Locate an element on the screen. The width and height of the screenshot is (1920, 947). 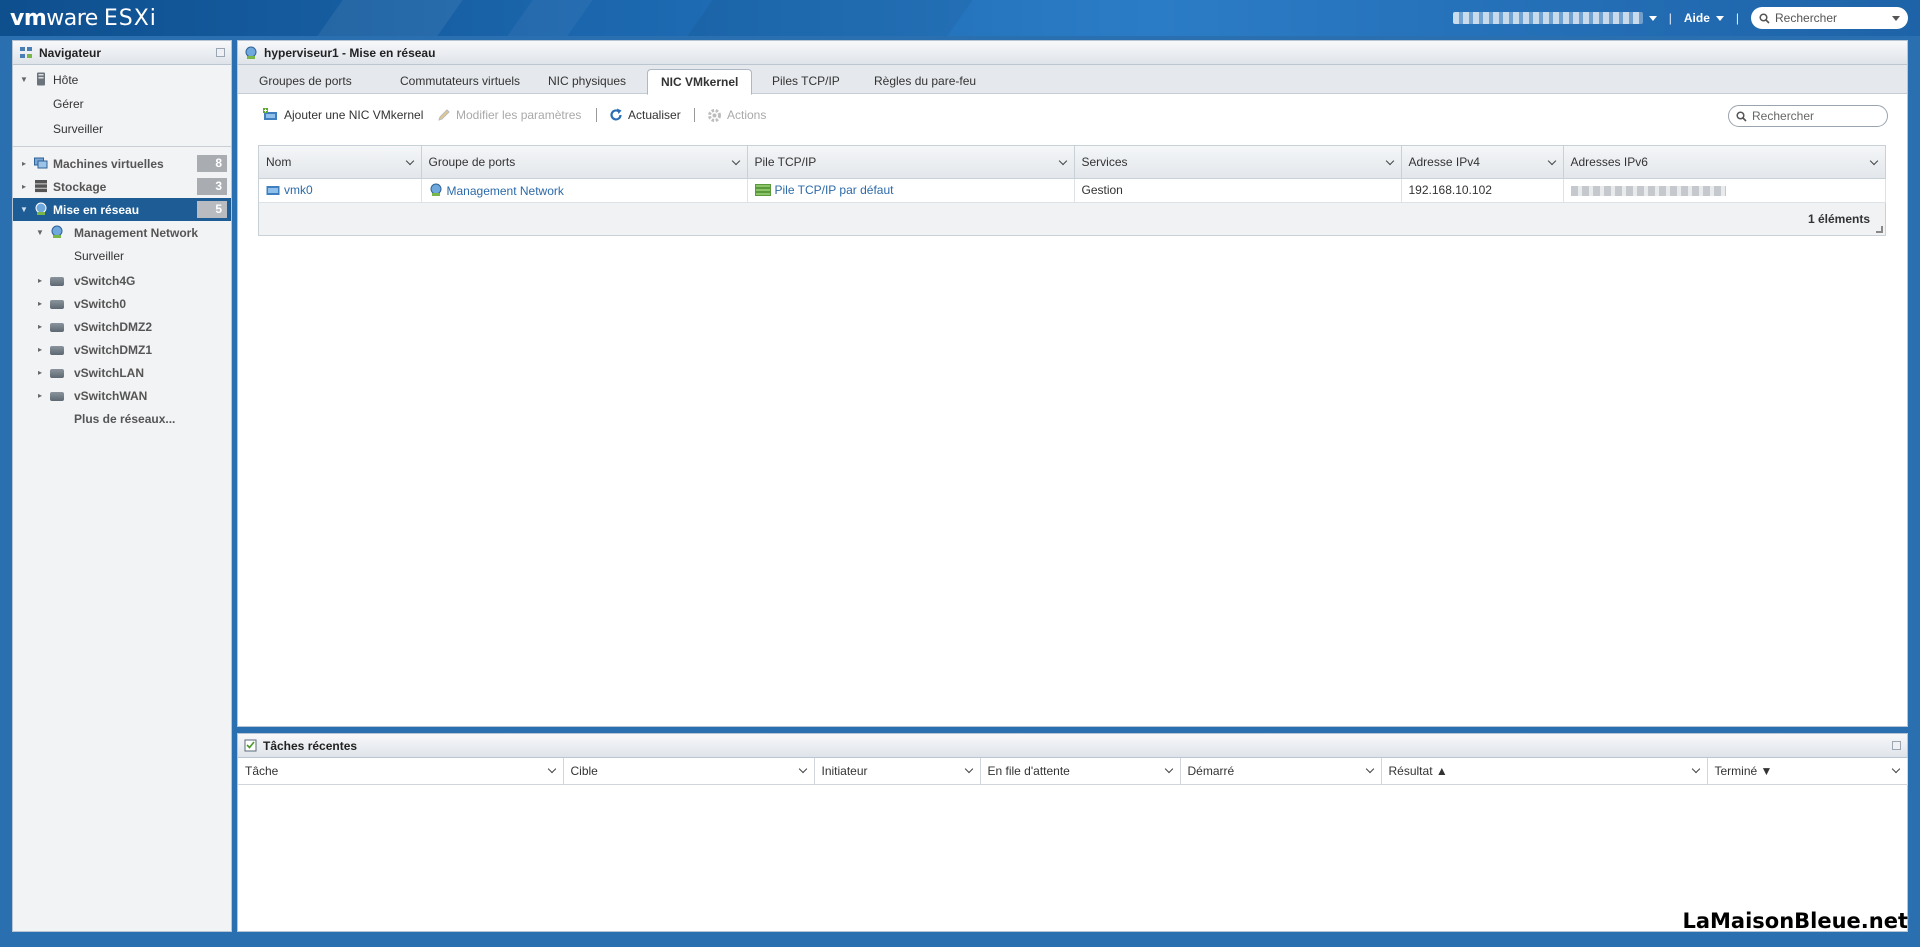
page-title: hyperviseur1 - Mise en réseau is located at coordinates (350, 52).